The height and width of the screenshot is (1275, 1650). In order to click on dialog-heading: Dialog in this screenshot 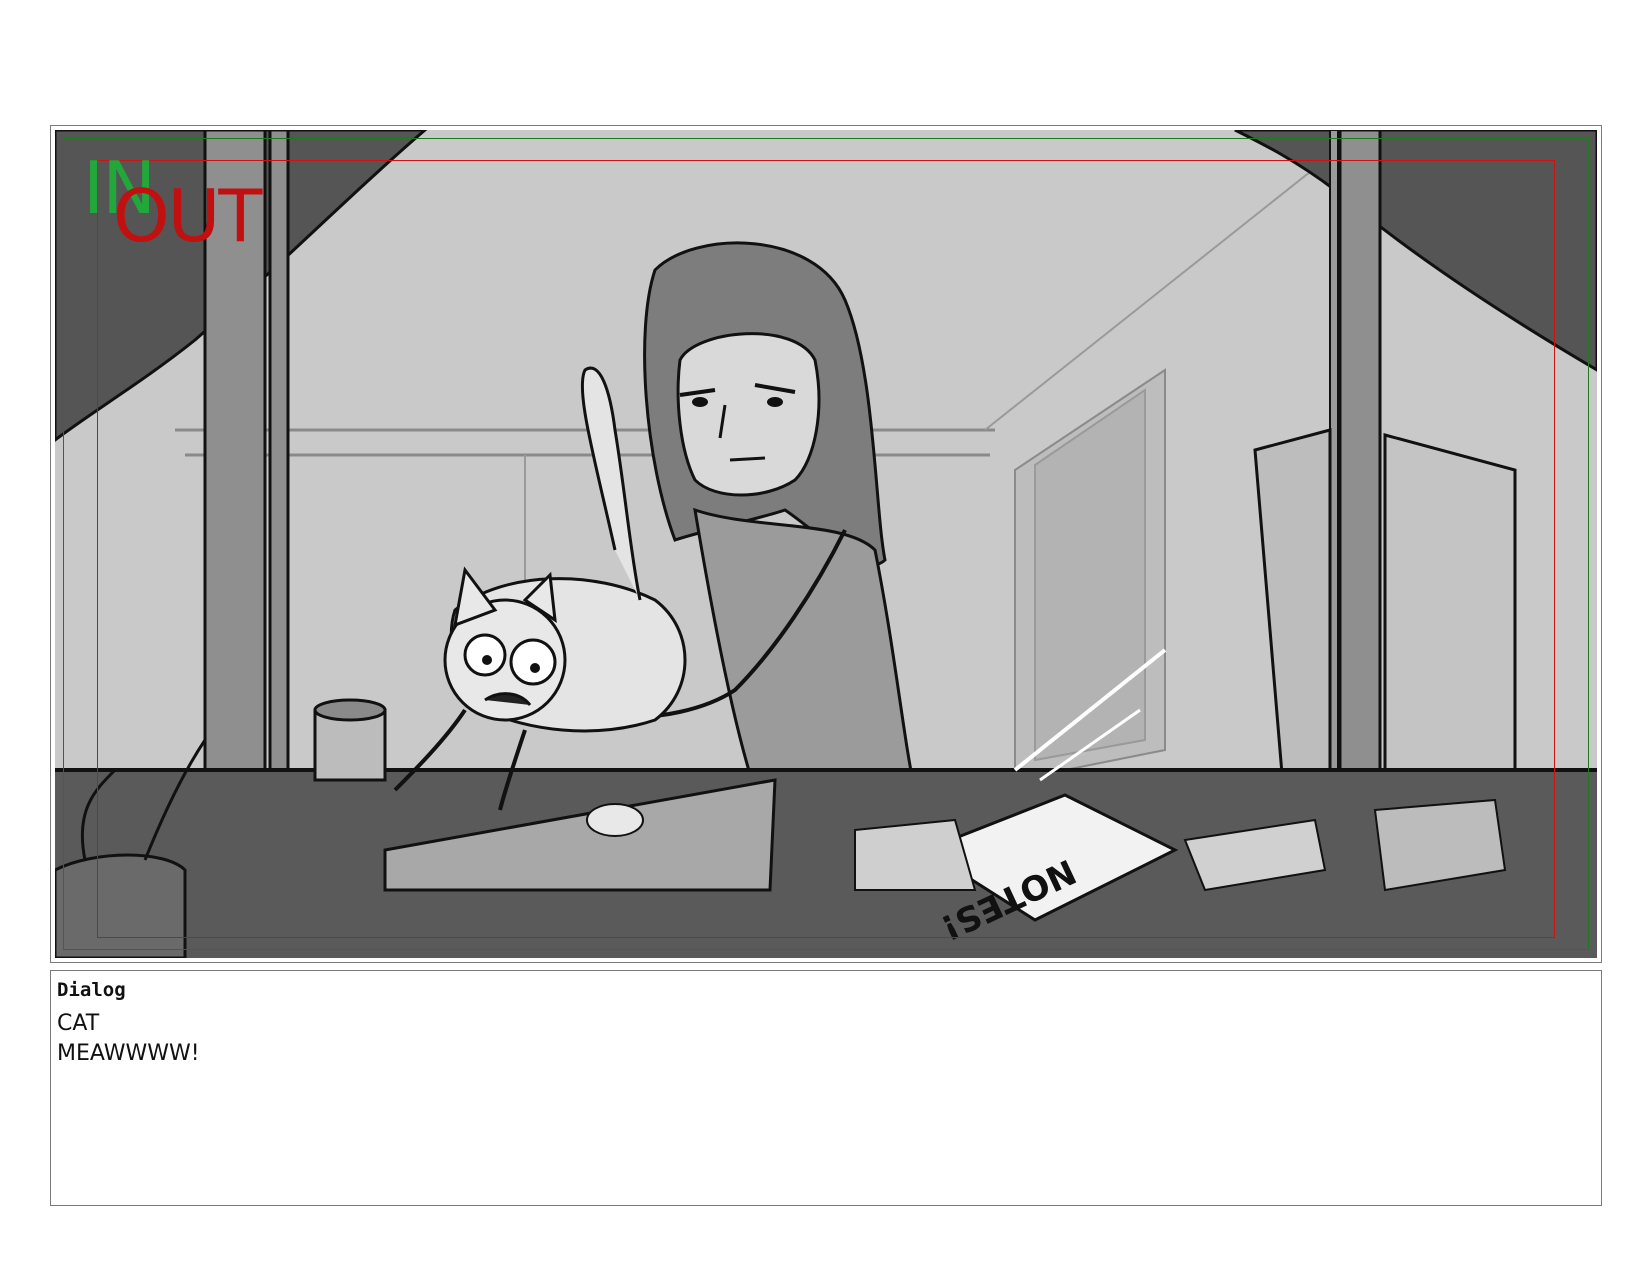, I will do `click(91, 990)`.